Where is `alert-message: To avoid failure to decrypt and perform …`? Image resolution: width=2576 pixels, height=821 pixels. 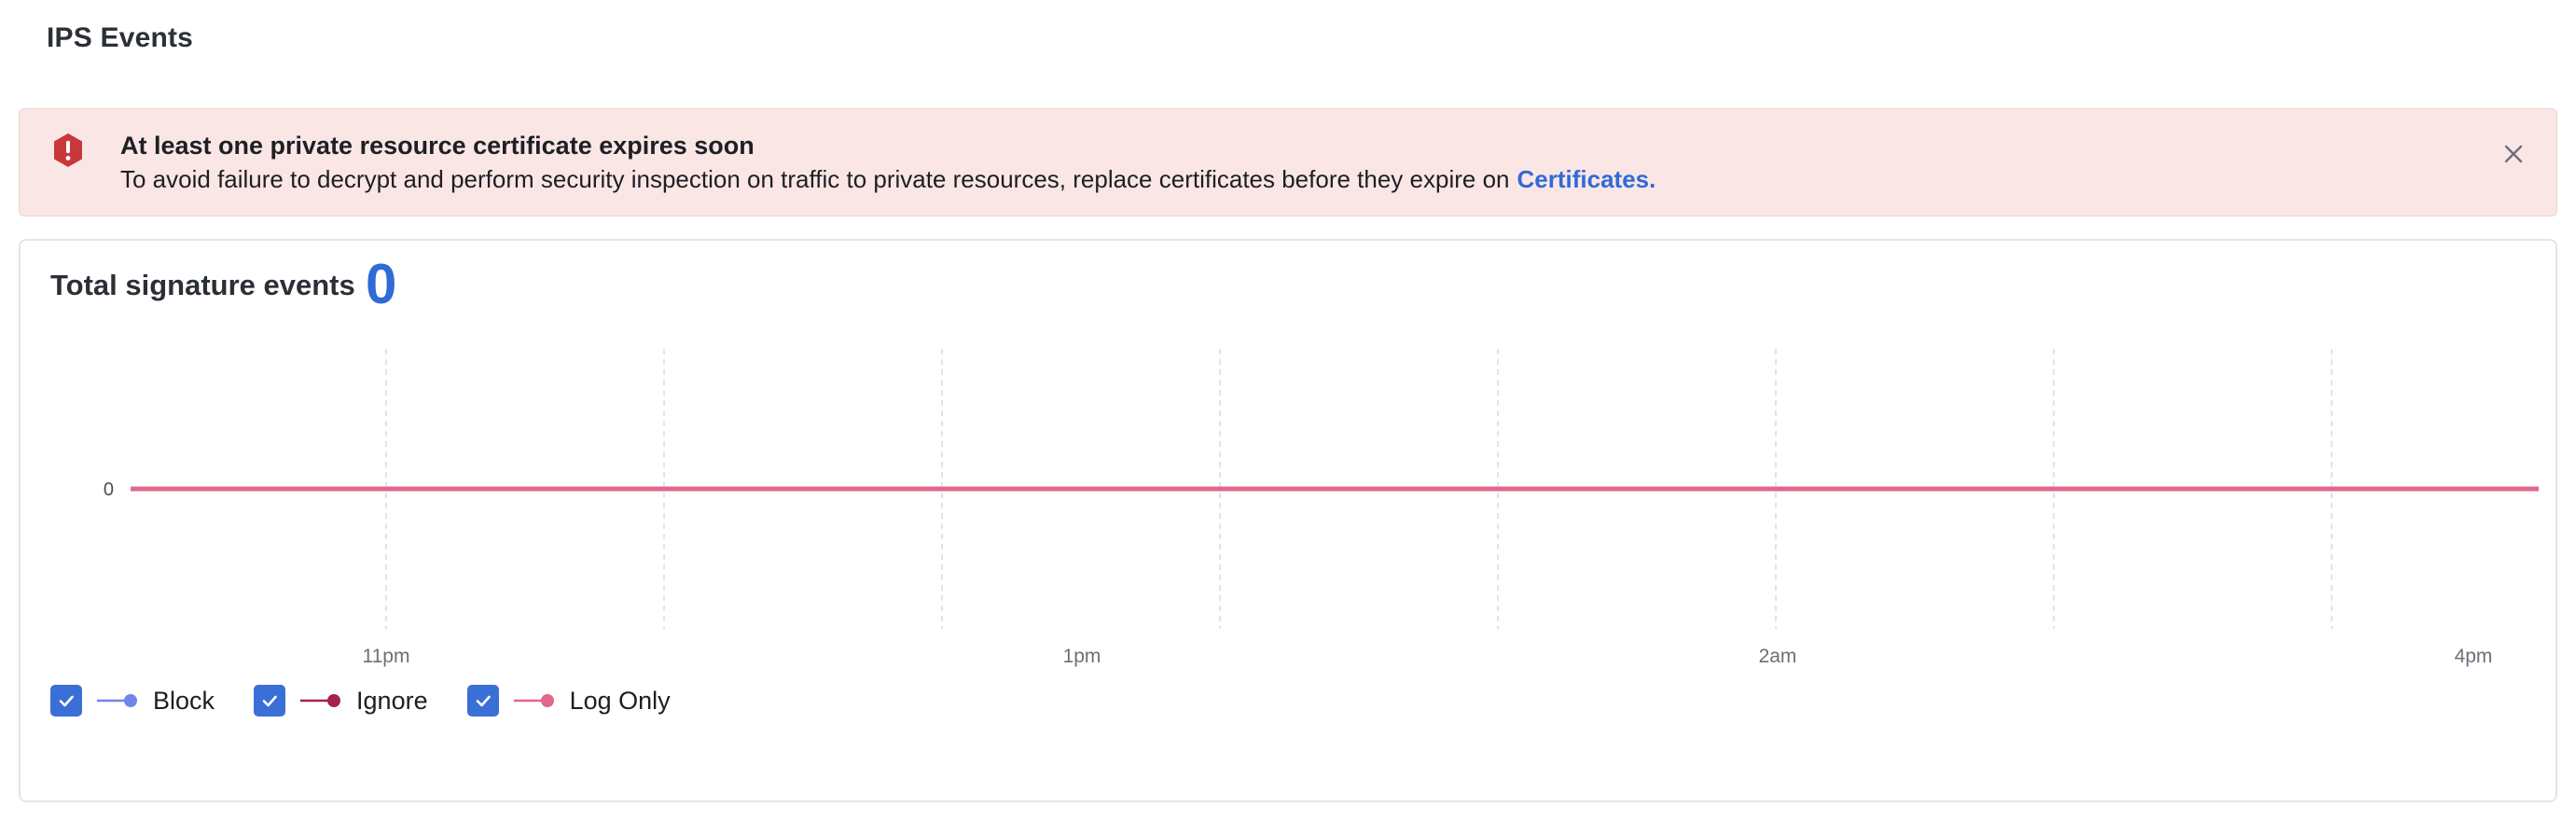 alert-message: To avoid failure to decrypt and perform … is located at coordinates (815, 179).